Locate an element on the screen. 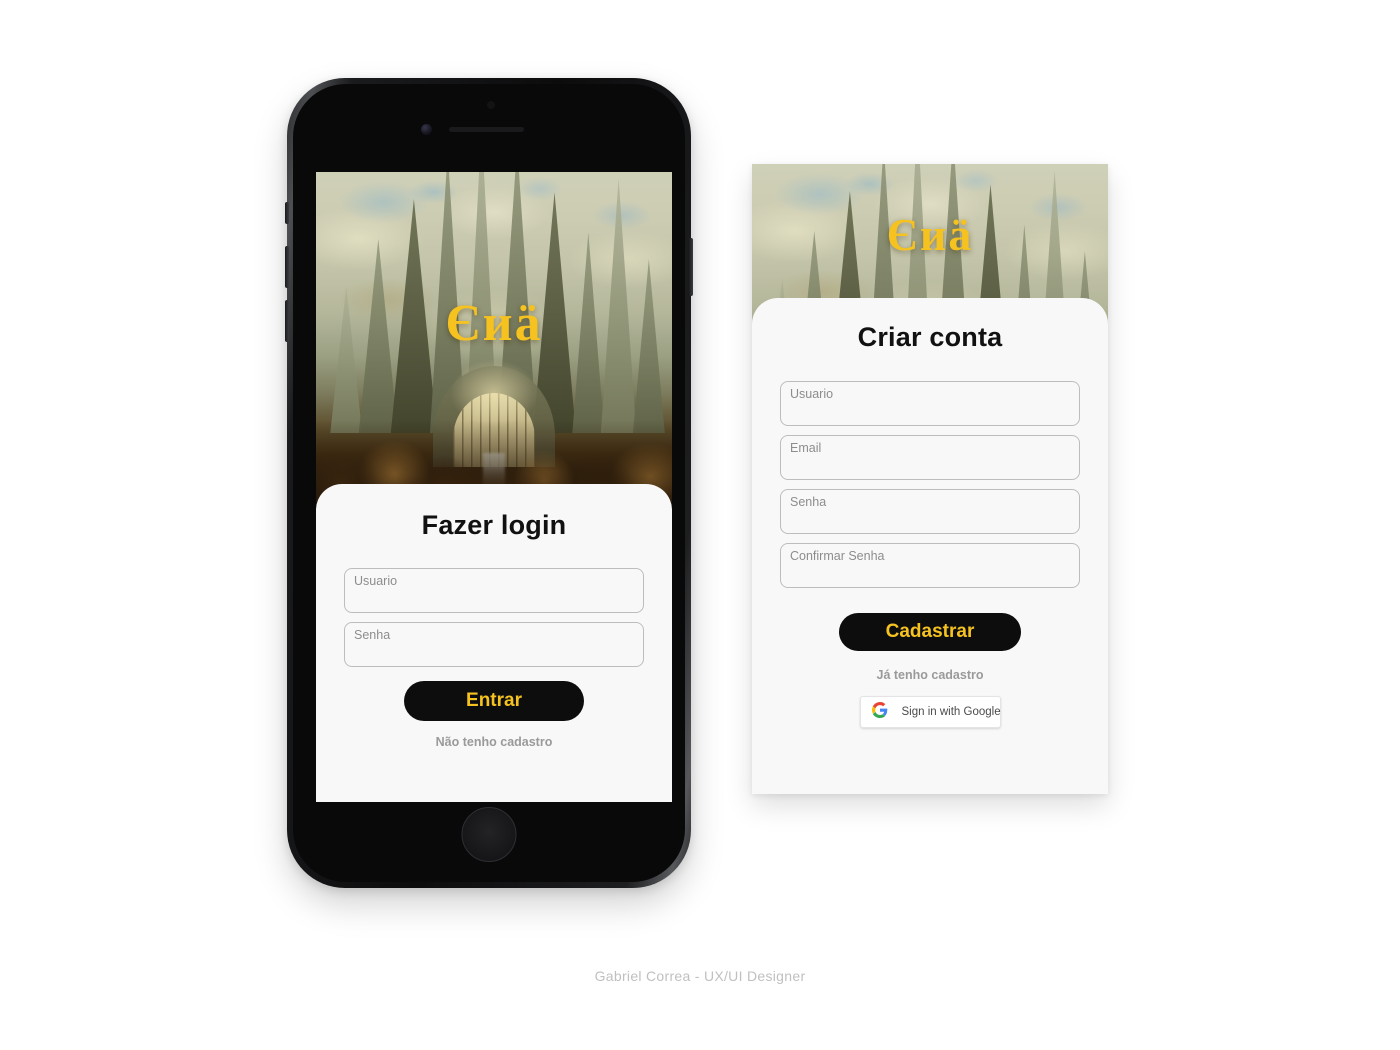  phone-volume-up-button is located at coordinates (287, 267).